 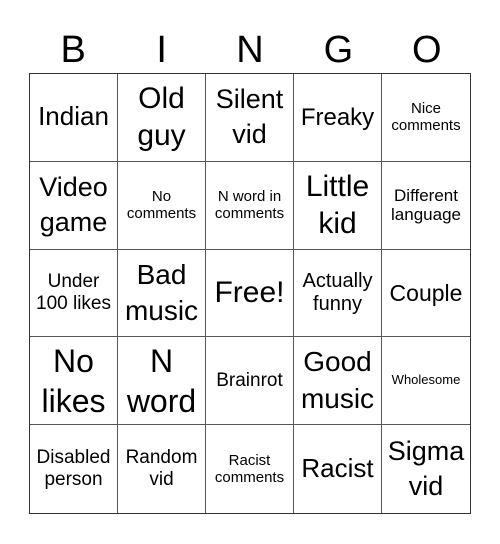 I want to click on bingo-cell: Indian, so click(x=74, y=118).